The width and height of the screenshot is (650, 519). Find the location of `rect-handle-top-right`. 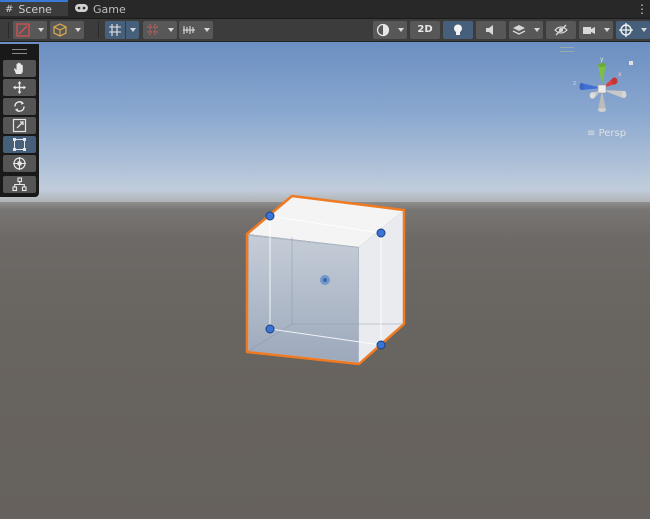

rect-handle-top-right is located at coordinates (381, 233).